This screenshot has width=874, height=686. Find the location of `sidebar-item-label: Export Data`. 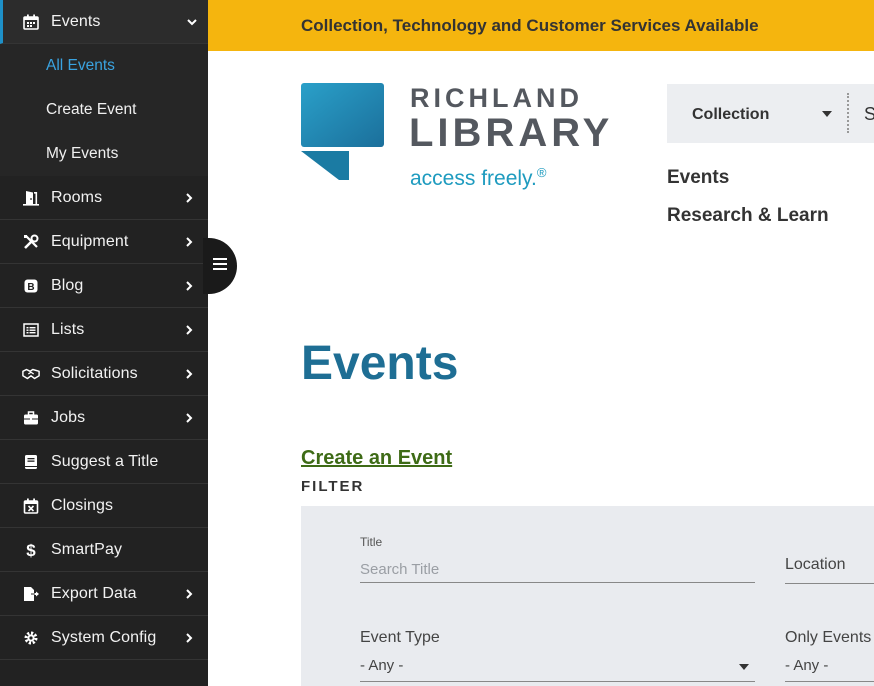

sidebar-item-label: Export Data is located at coordinates (94, 593).